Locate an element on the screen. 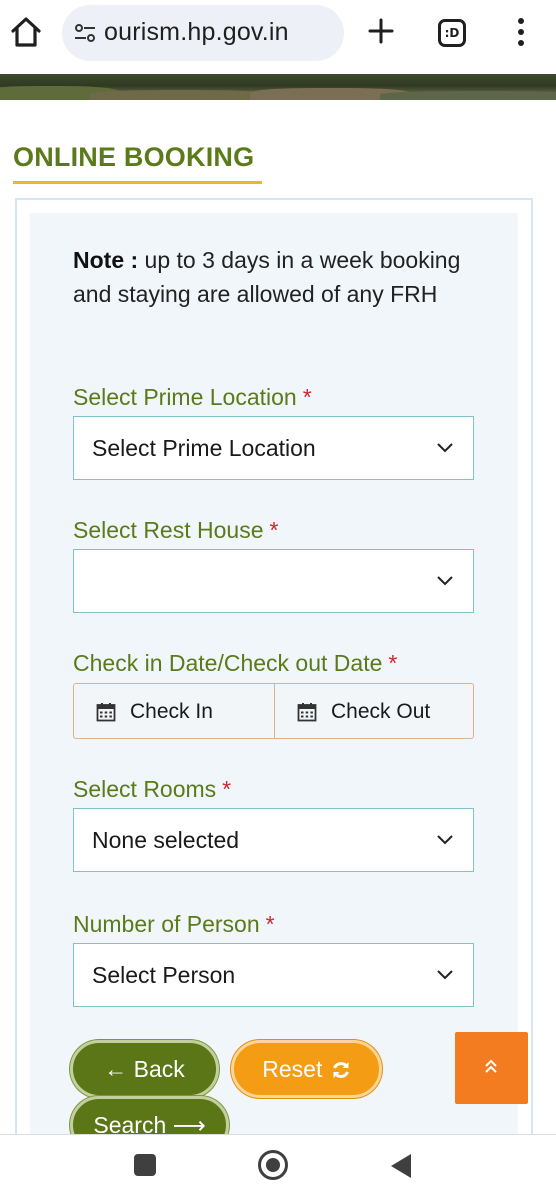 This screenshot has height=1200, width=556. title-underline is located at coordinates (137, 182).